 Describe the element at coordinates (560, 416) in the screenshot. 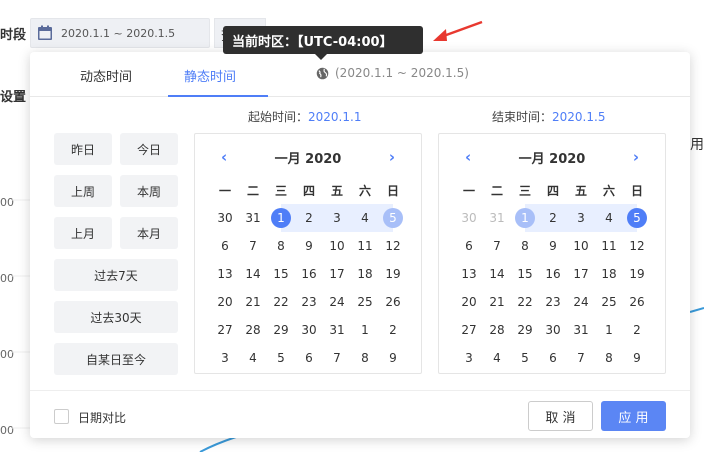

I see `cancel-button: 取 消` at that location.